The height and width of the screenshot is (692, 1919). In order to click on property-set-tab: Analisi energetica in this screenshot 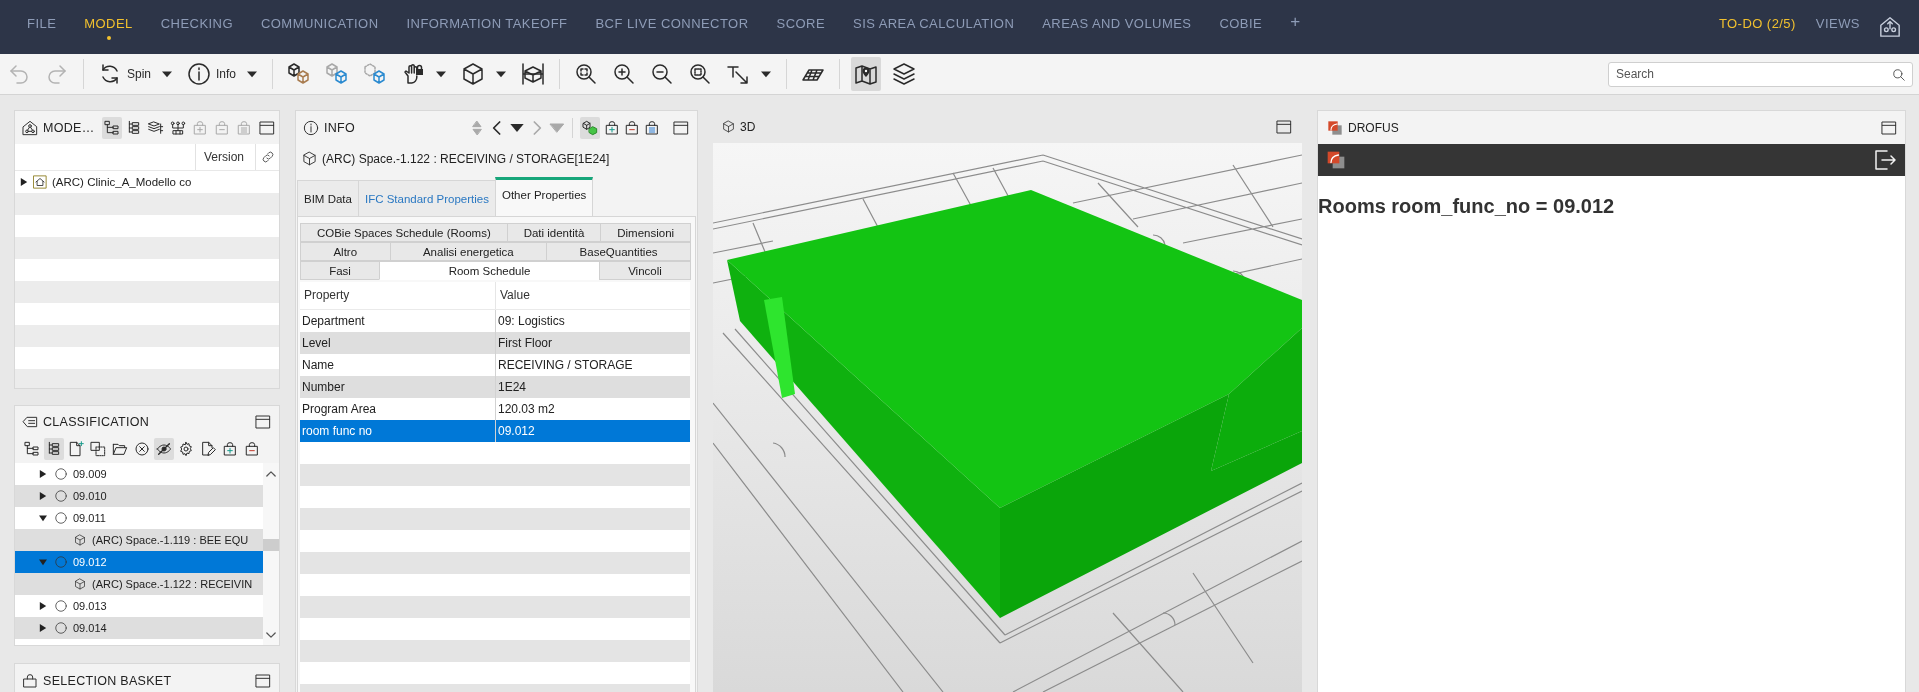, I will do `click(468, 251)`.